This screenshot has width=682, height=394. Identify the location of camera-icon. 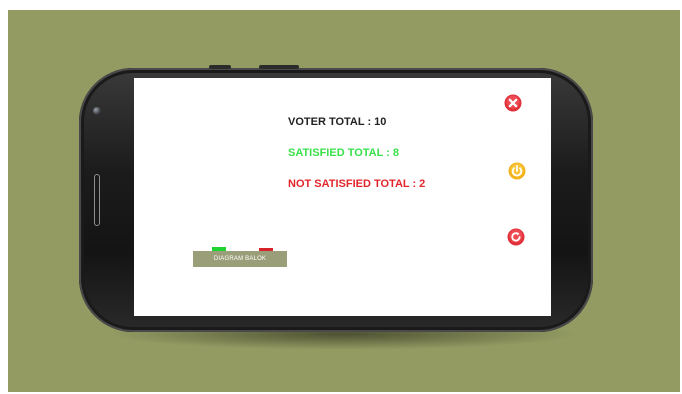
(97, 111).